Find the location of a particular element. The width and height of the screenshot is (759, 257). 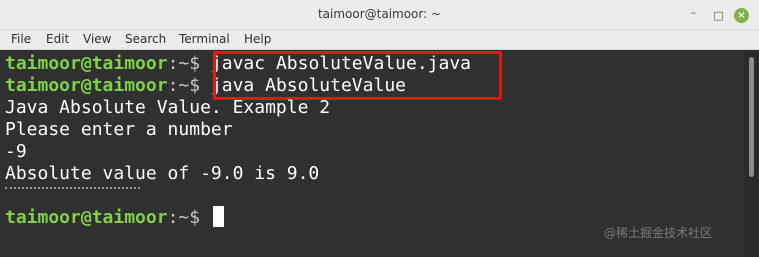

watermark: @稀土掘金技术社区 is located at coordinates (658, 233).